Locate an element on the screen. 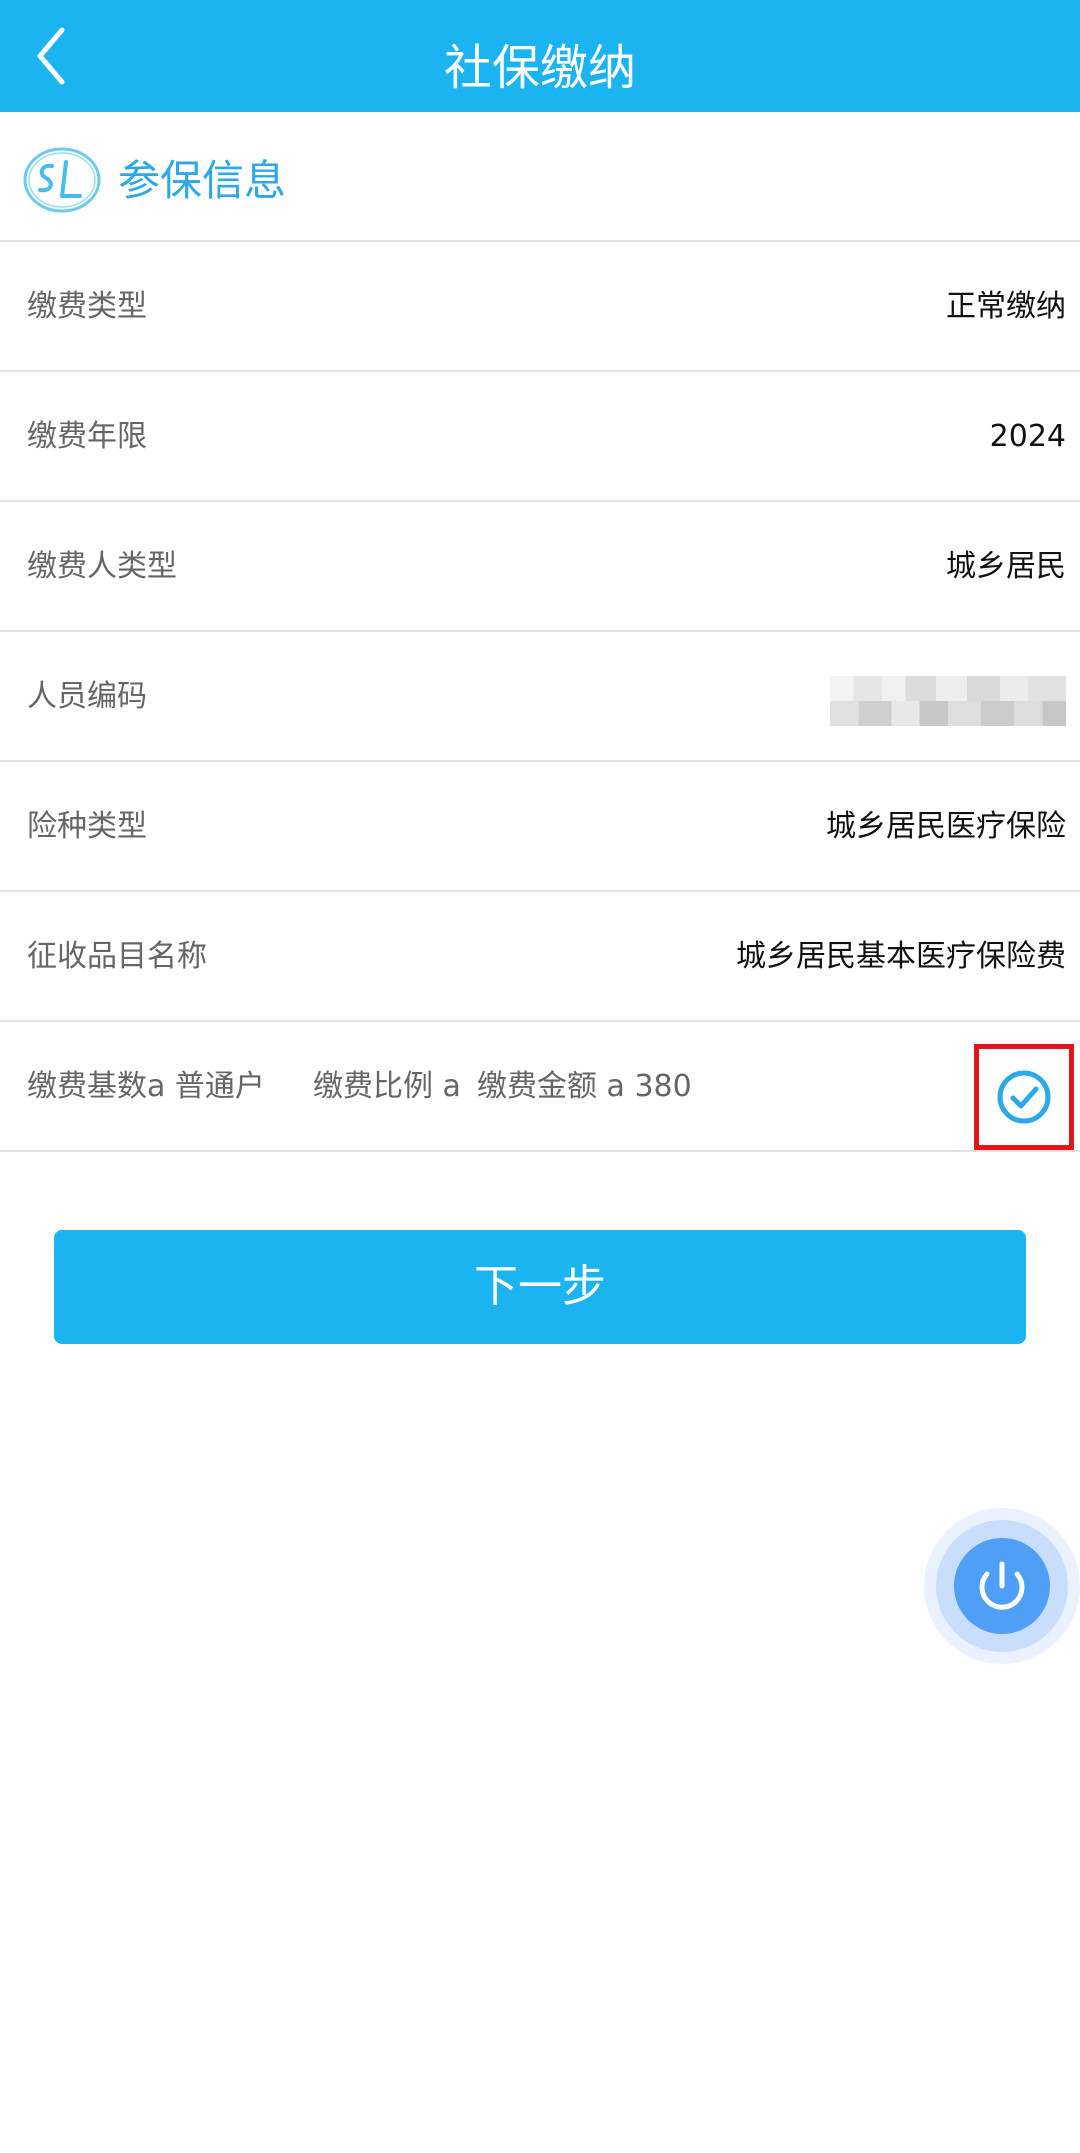 This screenshot has width=1080, height=2153. top-bar: 社保缴纳 is located at coordinates (540, 56).